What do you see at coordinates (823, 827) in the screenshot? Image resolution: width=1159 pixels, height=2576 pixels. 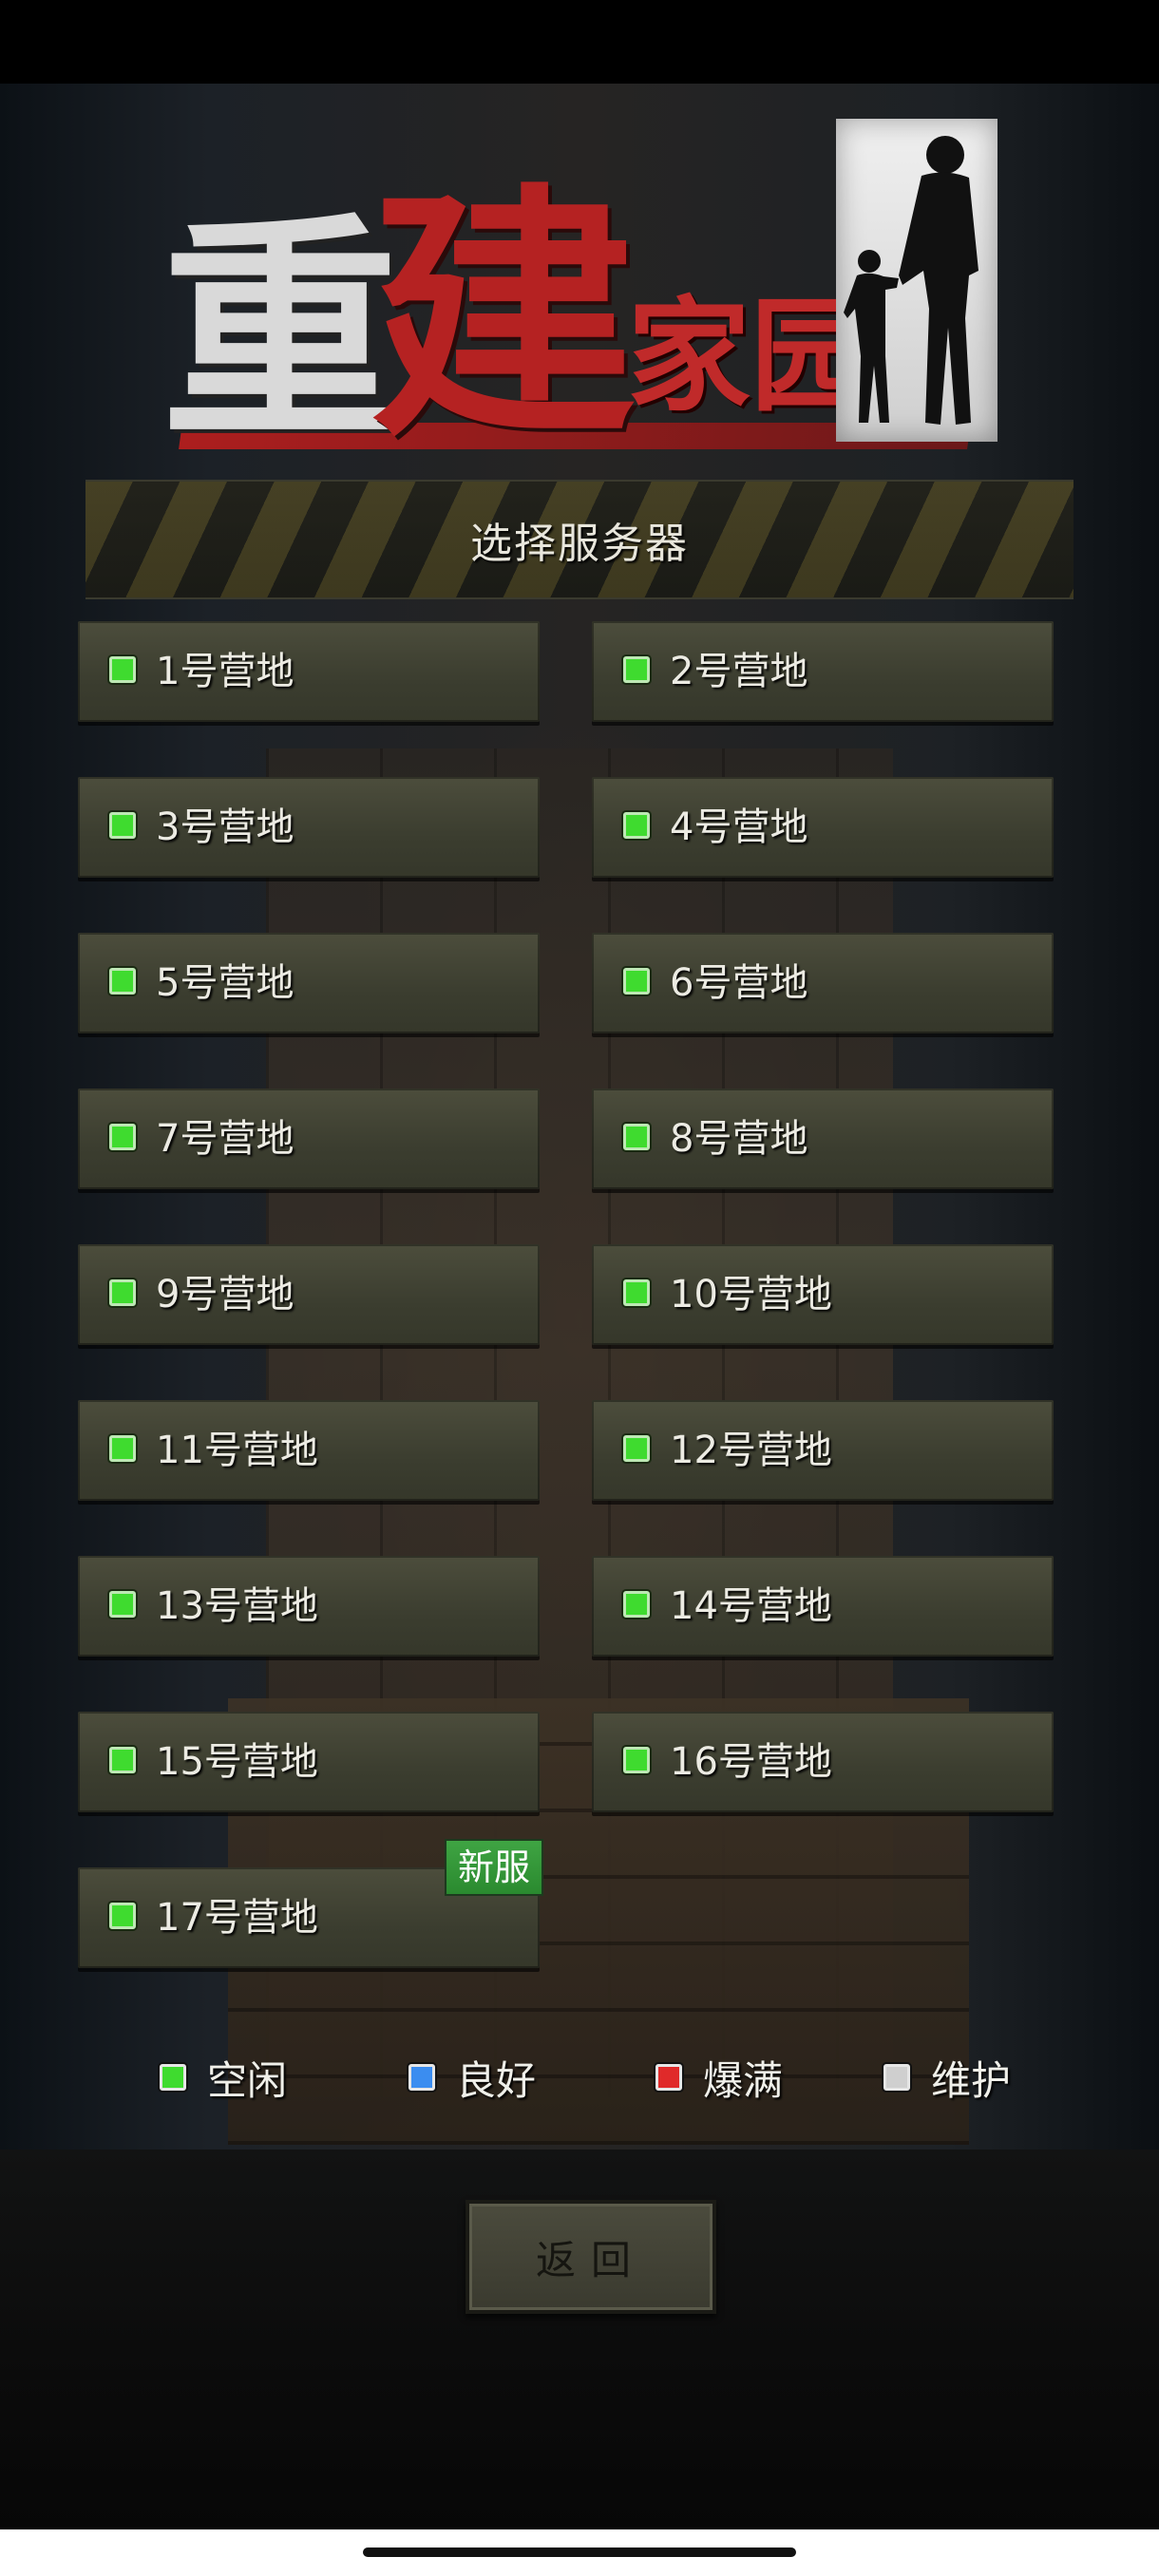 I see `server-button-4: 4号营地` at bounding box center [823, 827].